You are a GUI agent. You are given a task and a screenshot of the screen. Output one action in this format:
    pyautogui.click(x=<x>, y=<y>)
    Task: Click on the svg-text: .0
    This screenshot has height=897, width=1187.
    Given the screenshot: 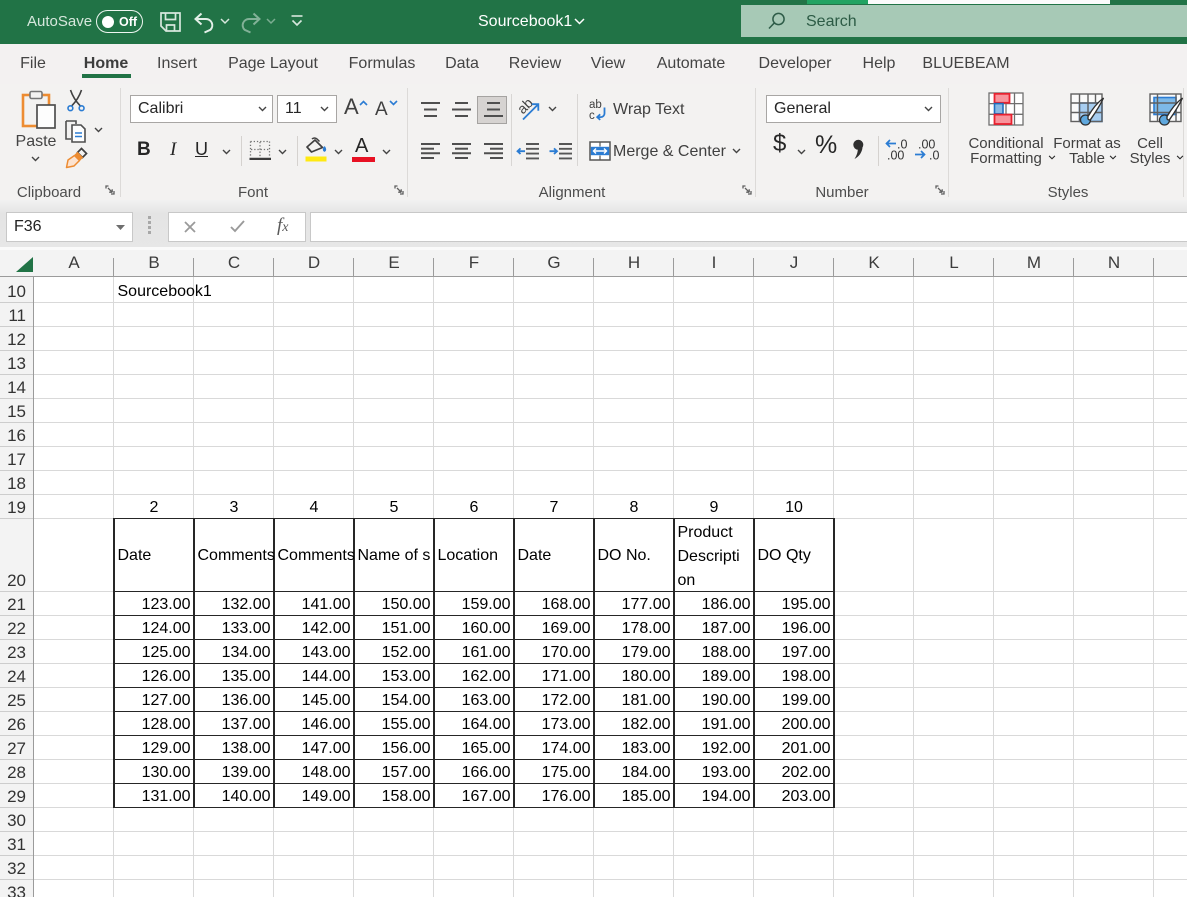 What is the action you would take?
    pyautogui.click(x=934, y=156)
    